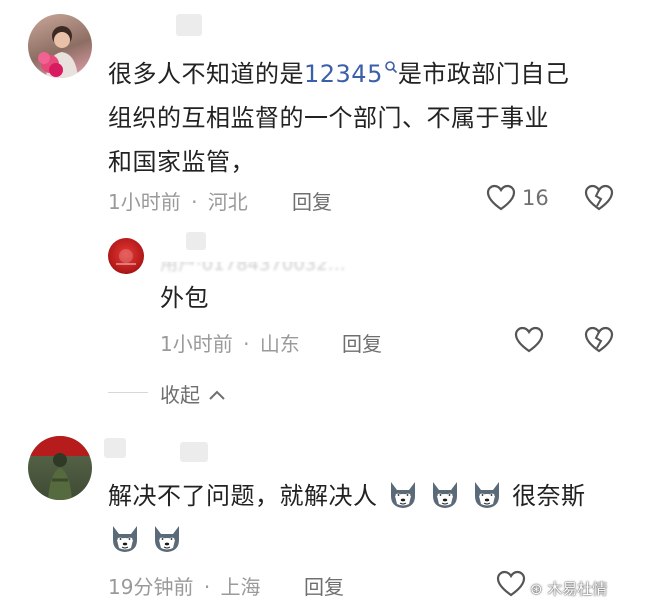 Image resolution: width=650 pixels, height=608 pixels. I want to click on comment-meta: 19分钟前 · 上海, so click(184, 585).